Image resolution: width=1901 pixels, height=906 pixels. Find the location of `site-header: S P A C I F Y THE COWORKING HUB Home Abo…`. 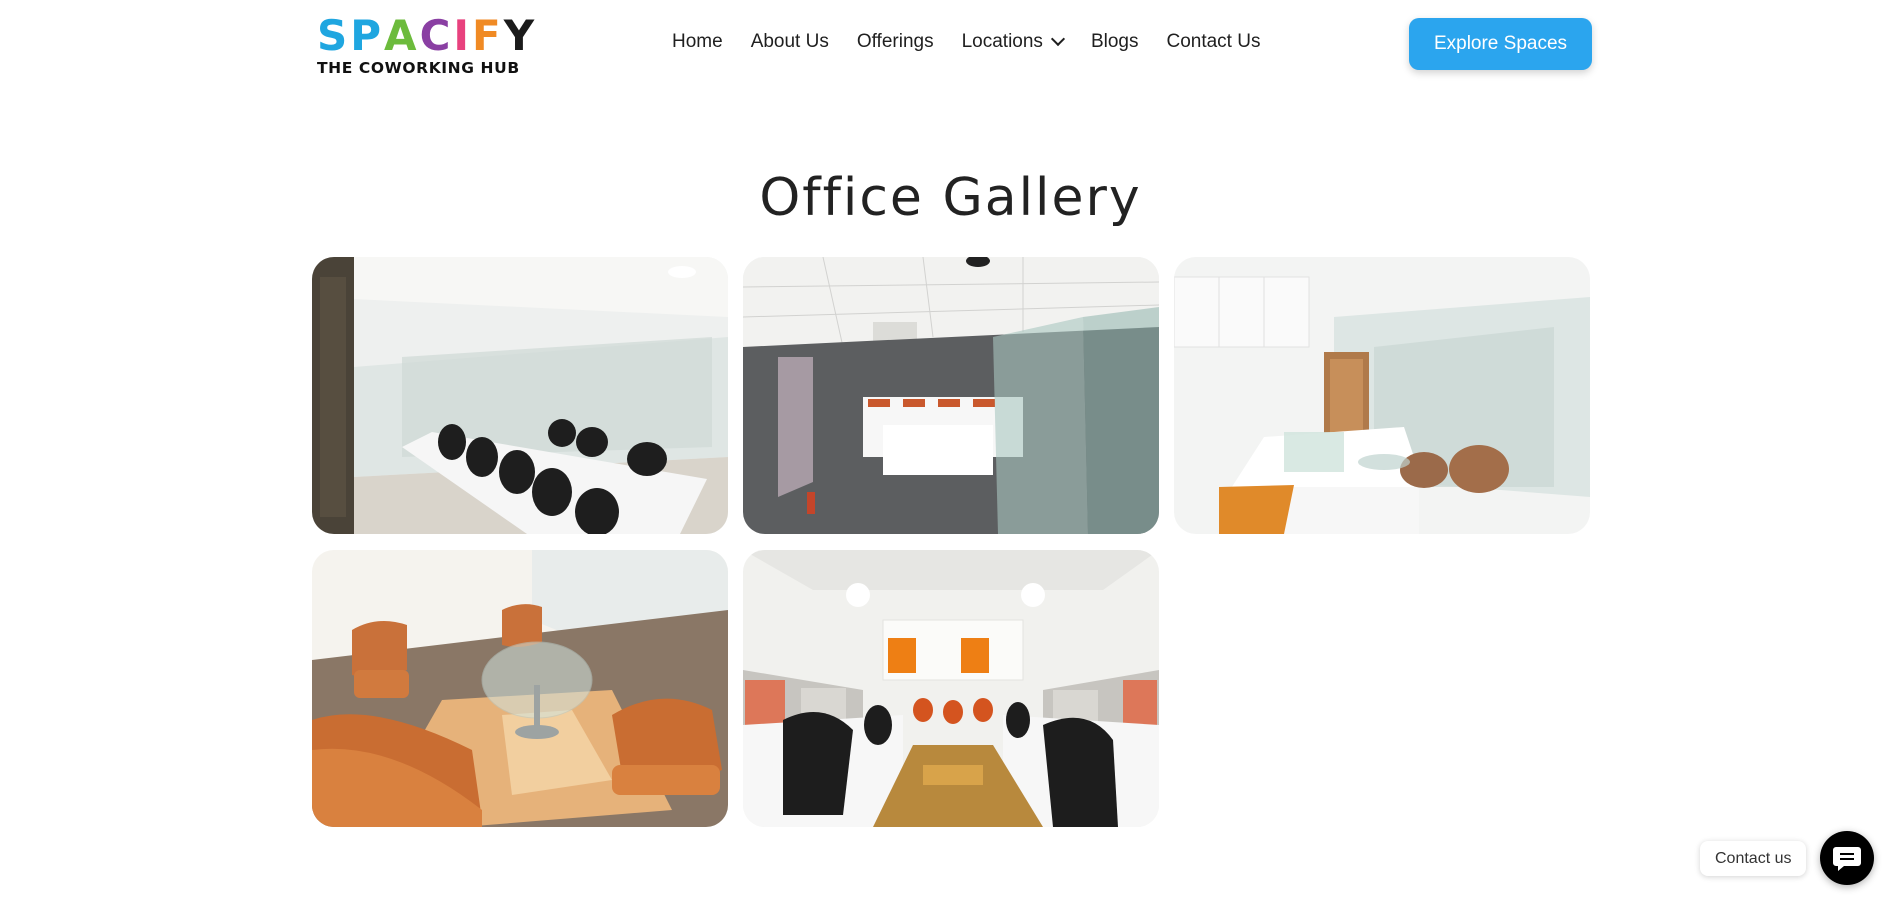

site-header: S P A C I F Y THE COWORKING HUB Home Abo… is located at coordinates (950, 45).